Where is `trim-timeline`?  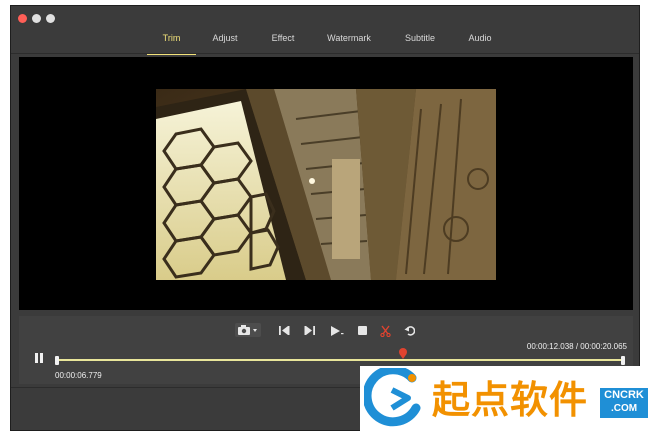 trim-timeline is located at coordinates (340, 356).